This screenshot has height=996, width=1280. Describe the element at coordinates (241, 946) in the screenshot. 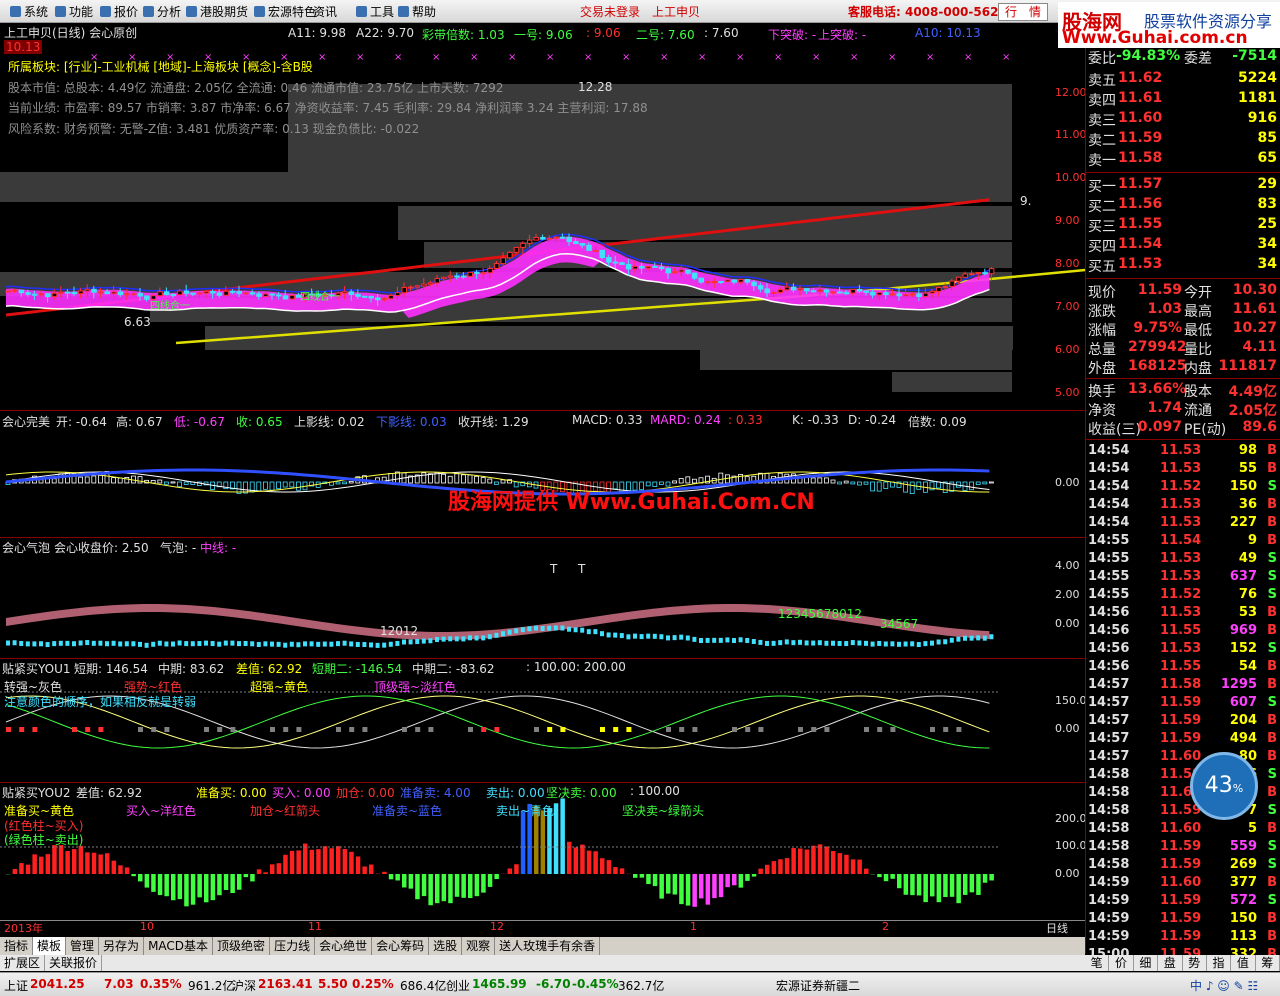

I see `tab-5: 顶级绝密` at that location.